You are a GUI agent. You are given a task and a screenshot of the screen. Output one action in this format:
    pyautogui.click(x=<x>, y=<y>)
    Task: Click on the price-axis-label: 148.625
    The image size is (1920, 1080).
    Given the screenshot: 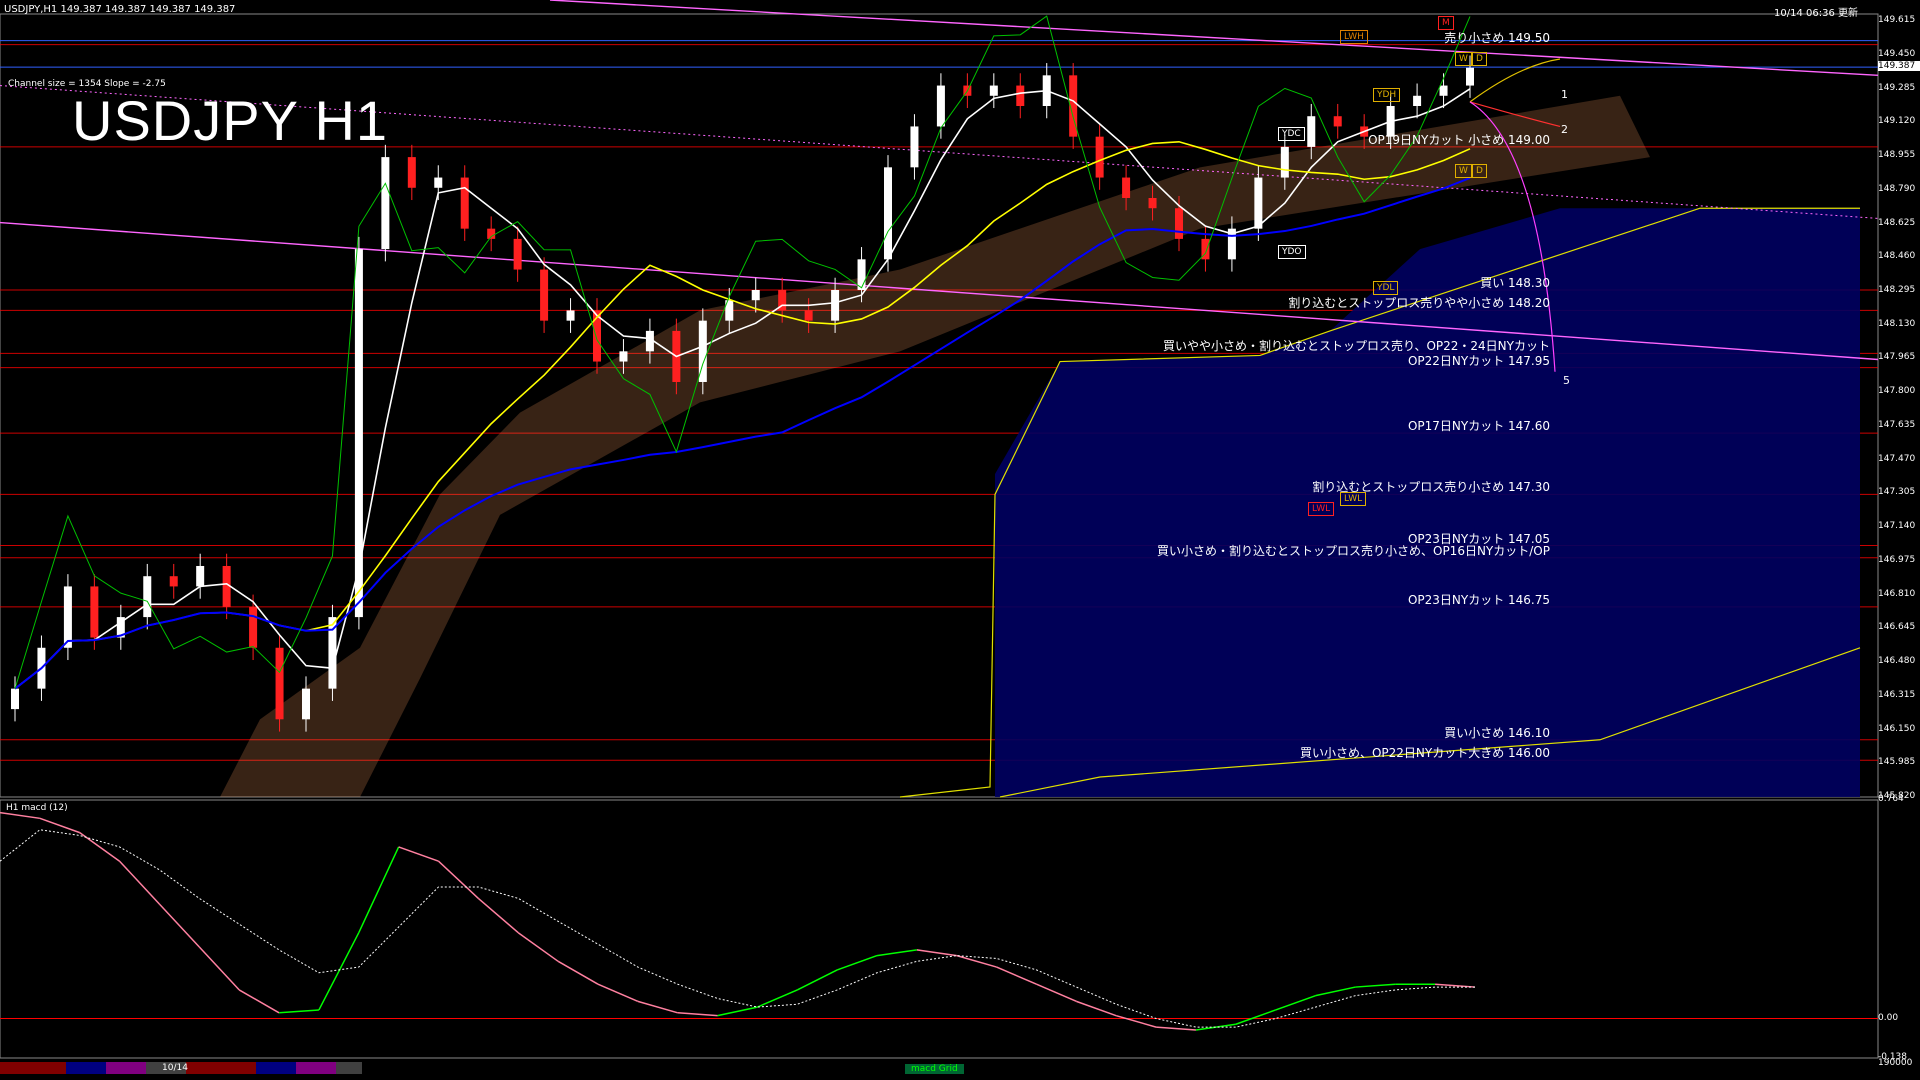 What is the action you would take?
    pyautogui.click(x=1897, y=222)
    